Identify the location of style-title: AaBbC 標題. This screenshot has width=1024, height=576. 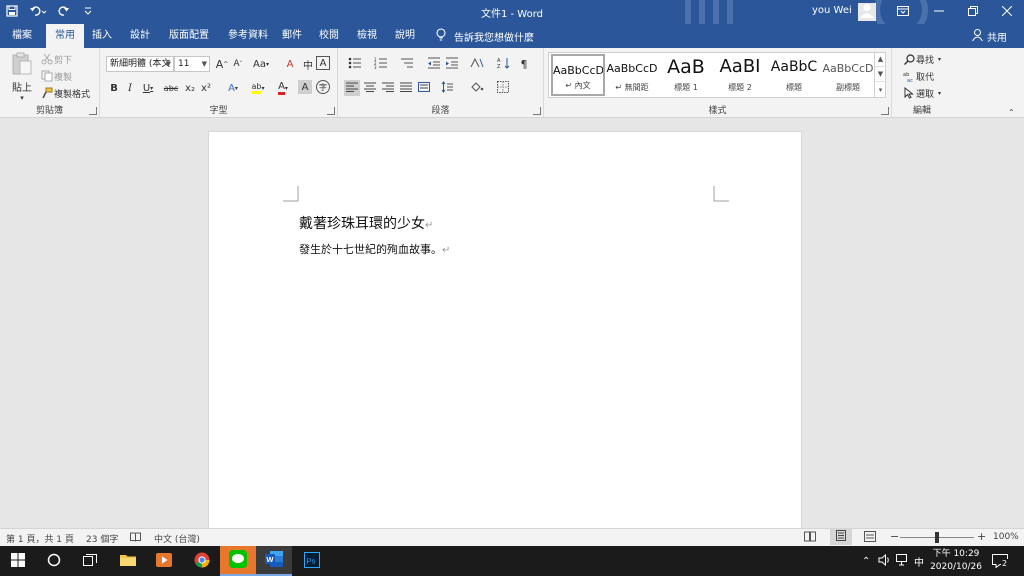
(794, 75).